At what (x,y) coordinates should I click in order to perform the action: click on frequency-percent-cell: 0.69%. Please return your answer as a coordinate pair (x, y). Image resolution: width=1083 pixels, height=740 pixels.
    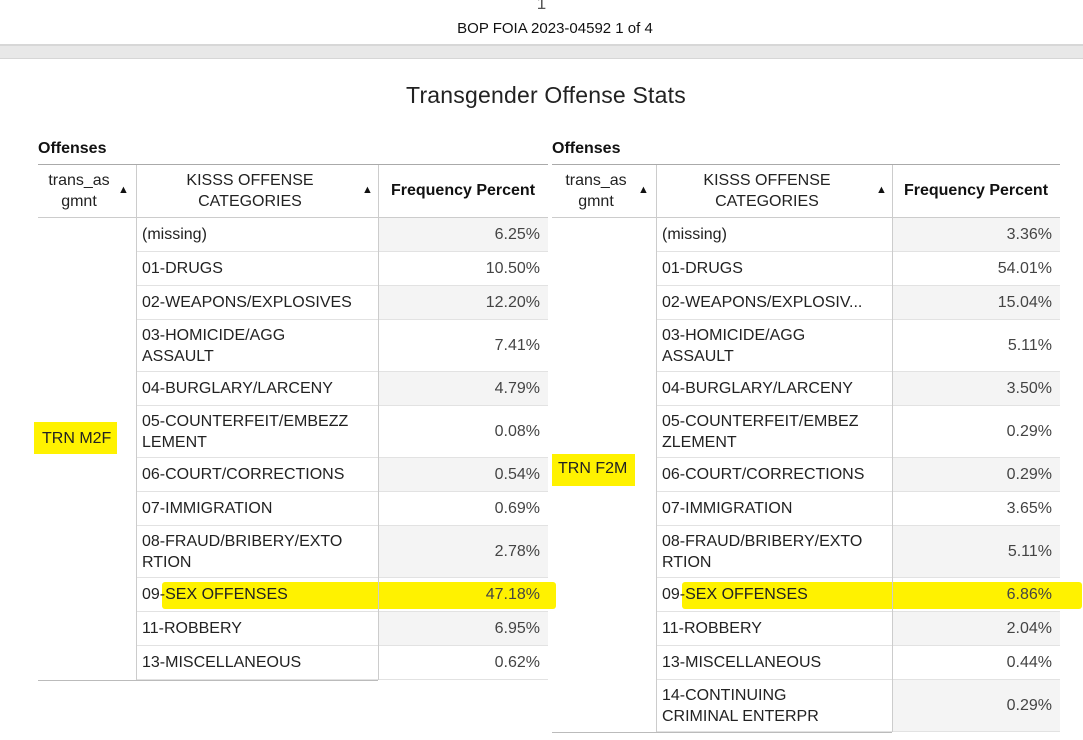
    Looking at the image, I should click on (517, 508).